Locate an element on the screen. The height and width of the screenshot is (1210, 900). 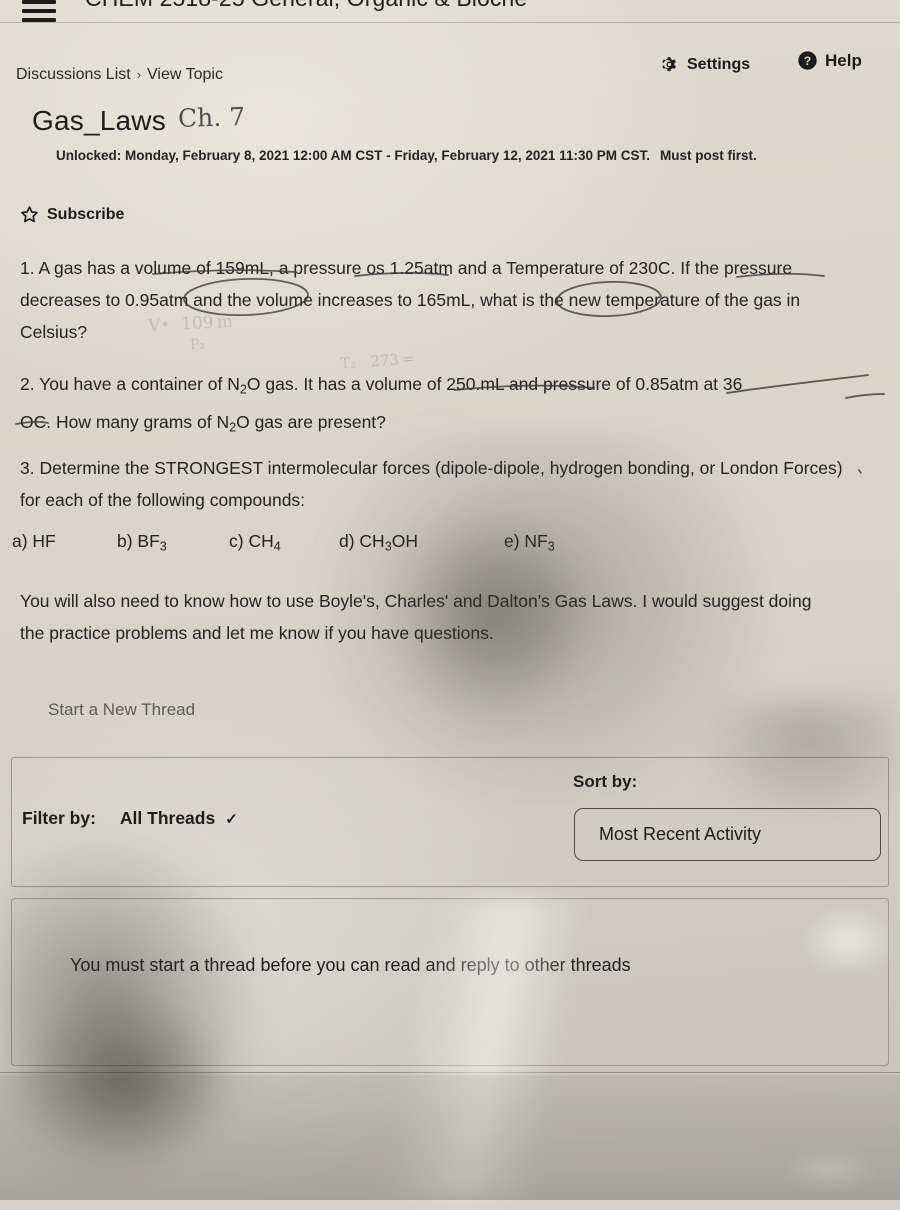
compound-item-e: e) NF3 is located at coordinates (554, 542).